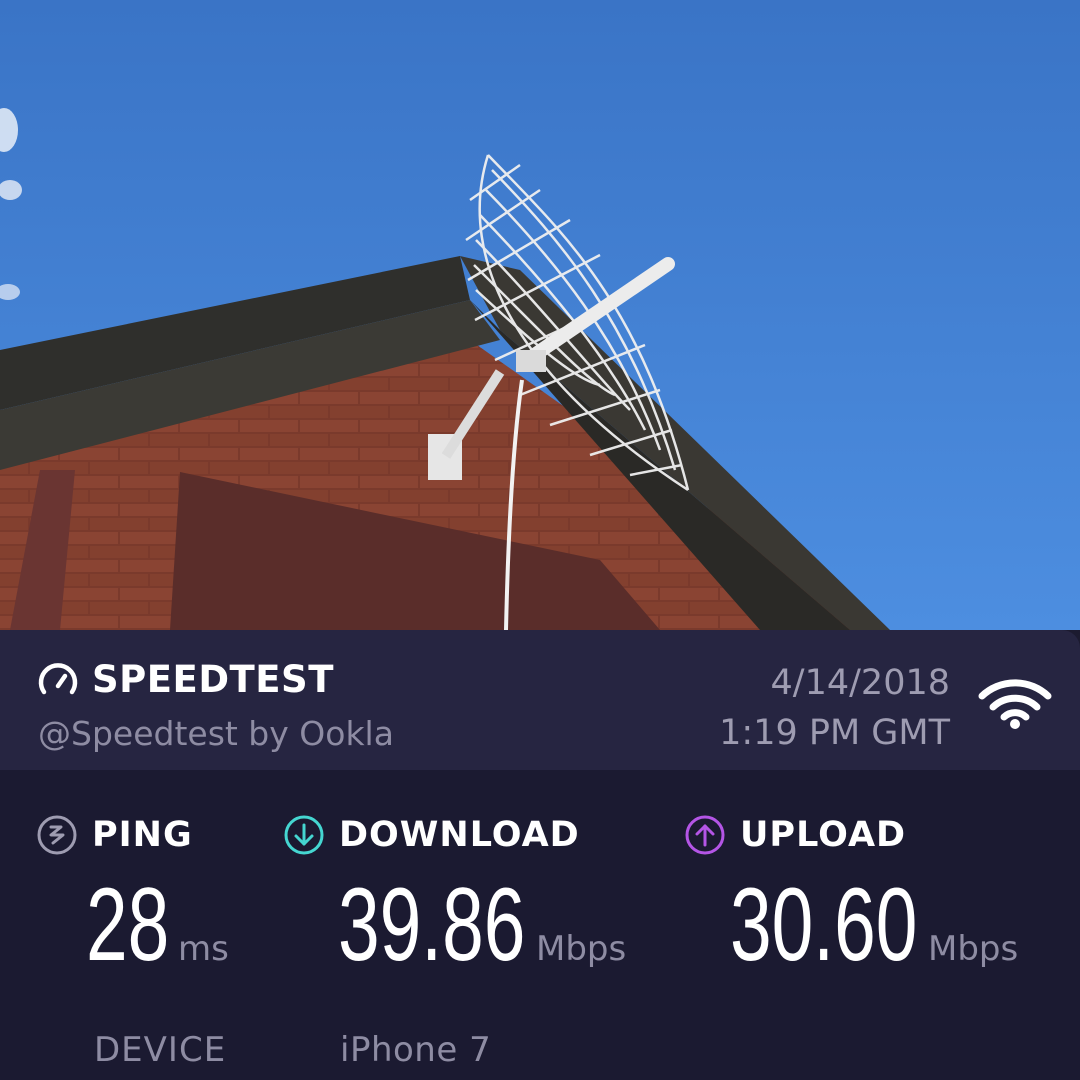 The width and height of the screenshot is (1080, 1080). Describe the element at coordinates (1015, 704) in the screenshot. I see `wifi-icon` at that location.